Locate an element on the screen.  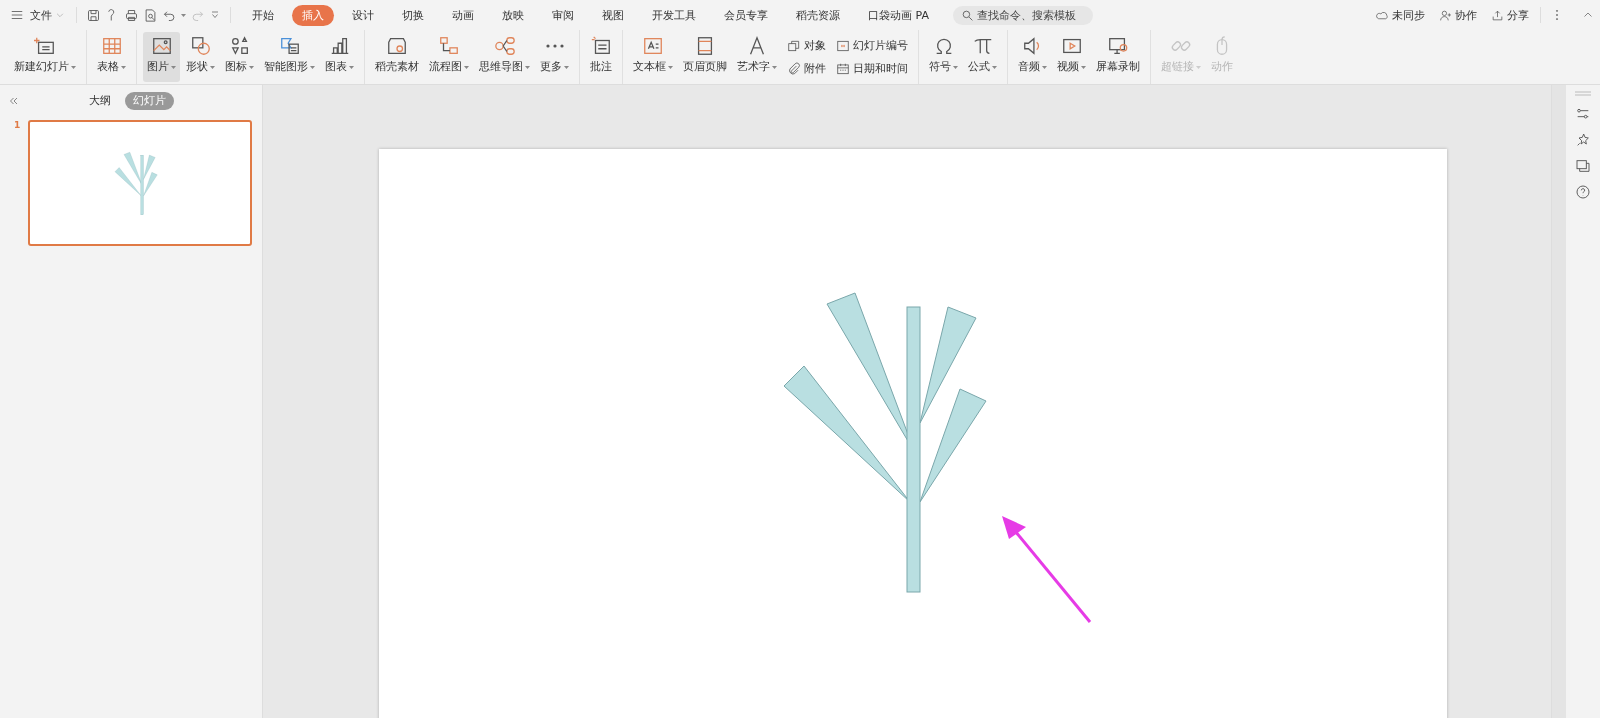
menu-tab: 审阅 is located at coordinates (563, 15).